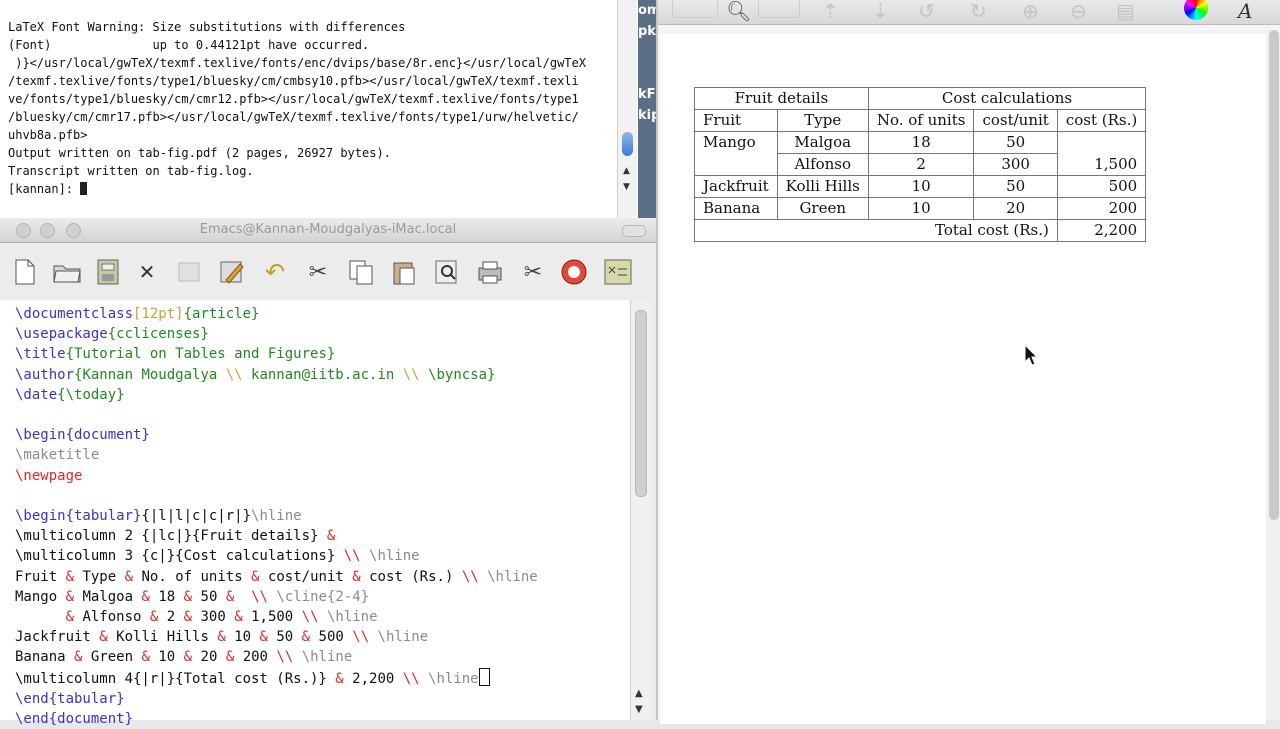 This screenshot has width=1280, height=729. Describe the element at coordinates (310, 576) in the screenshot. I see `code-token: cost/unit` at that location.